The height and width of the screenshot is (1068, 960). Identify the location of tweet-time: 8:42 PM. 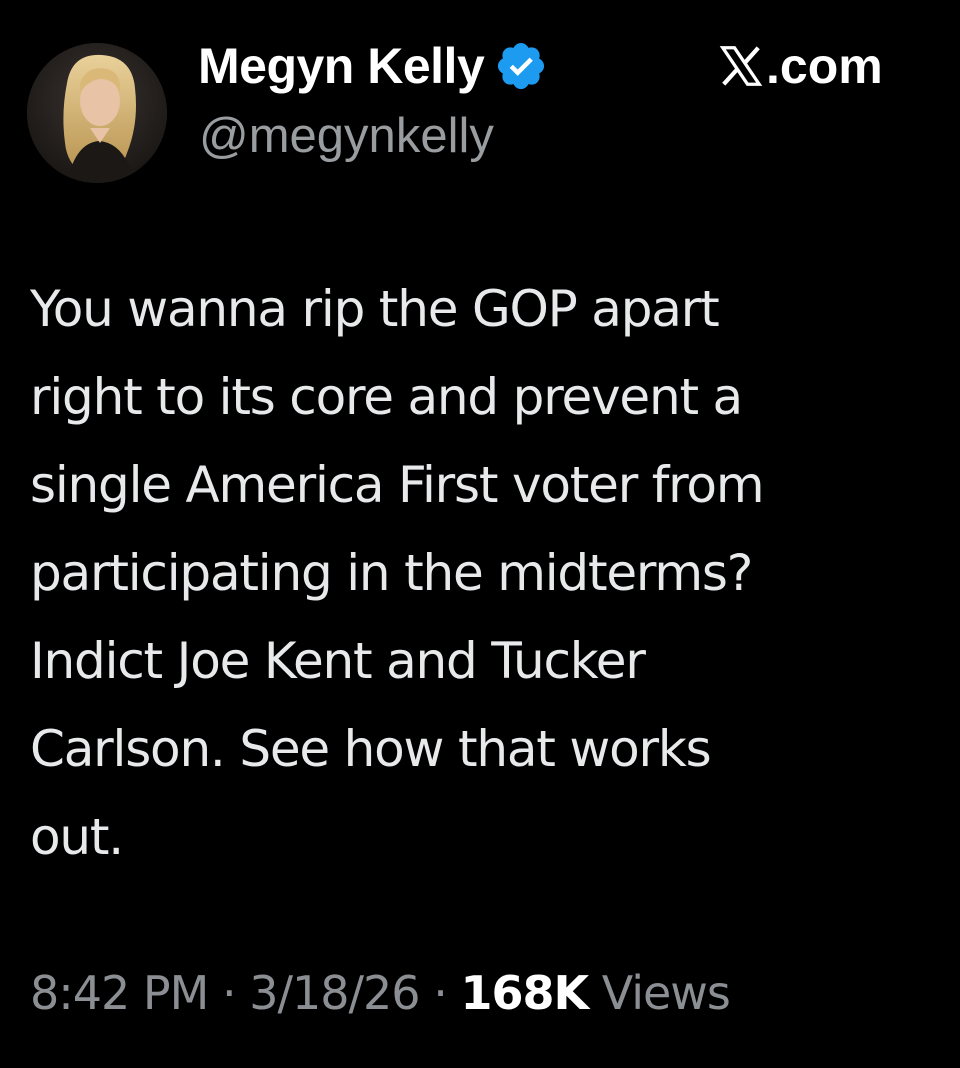
(119, 993).